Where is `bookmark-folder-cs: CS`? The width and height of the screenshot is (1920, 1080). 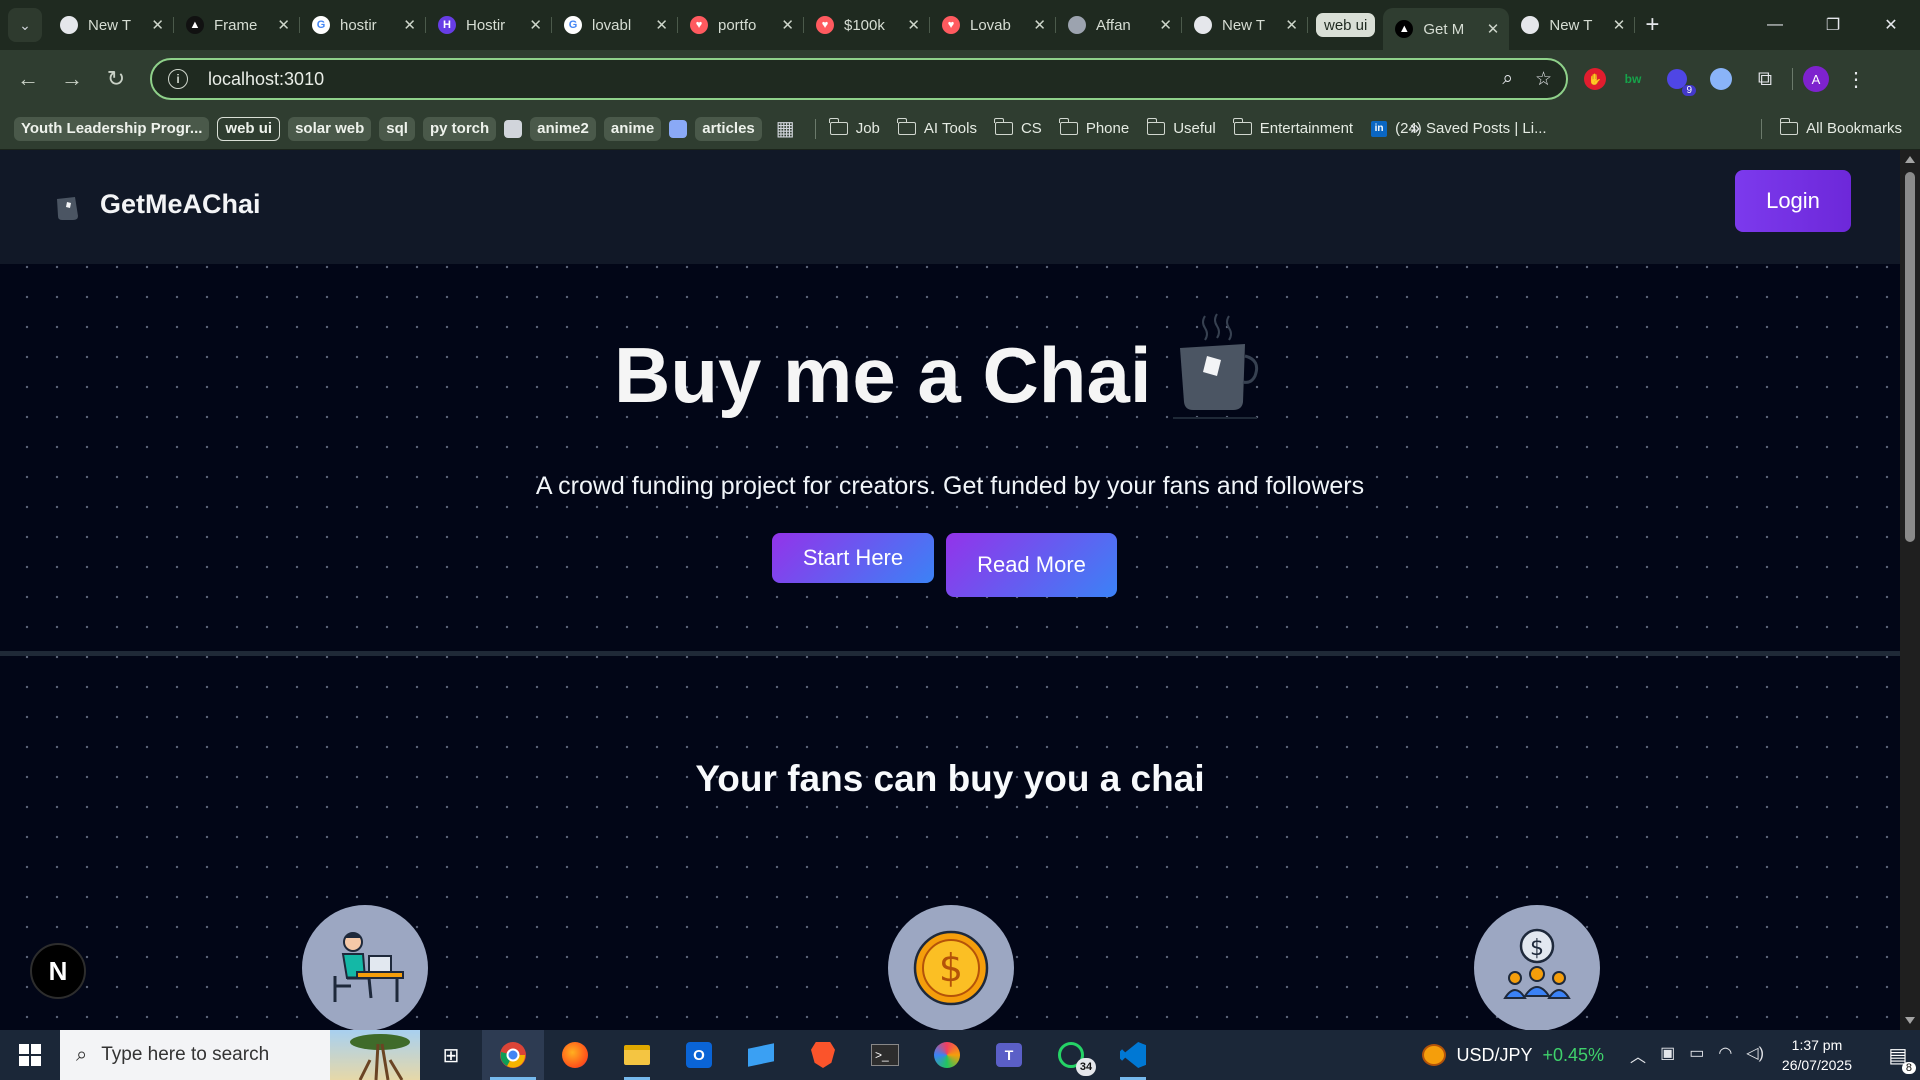 bookmark-folder-cs: CS is located at coordinates (1018, 127).